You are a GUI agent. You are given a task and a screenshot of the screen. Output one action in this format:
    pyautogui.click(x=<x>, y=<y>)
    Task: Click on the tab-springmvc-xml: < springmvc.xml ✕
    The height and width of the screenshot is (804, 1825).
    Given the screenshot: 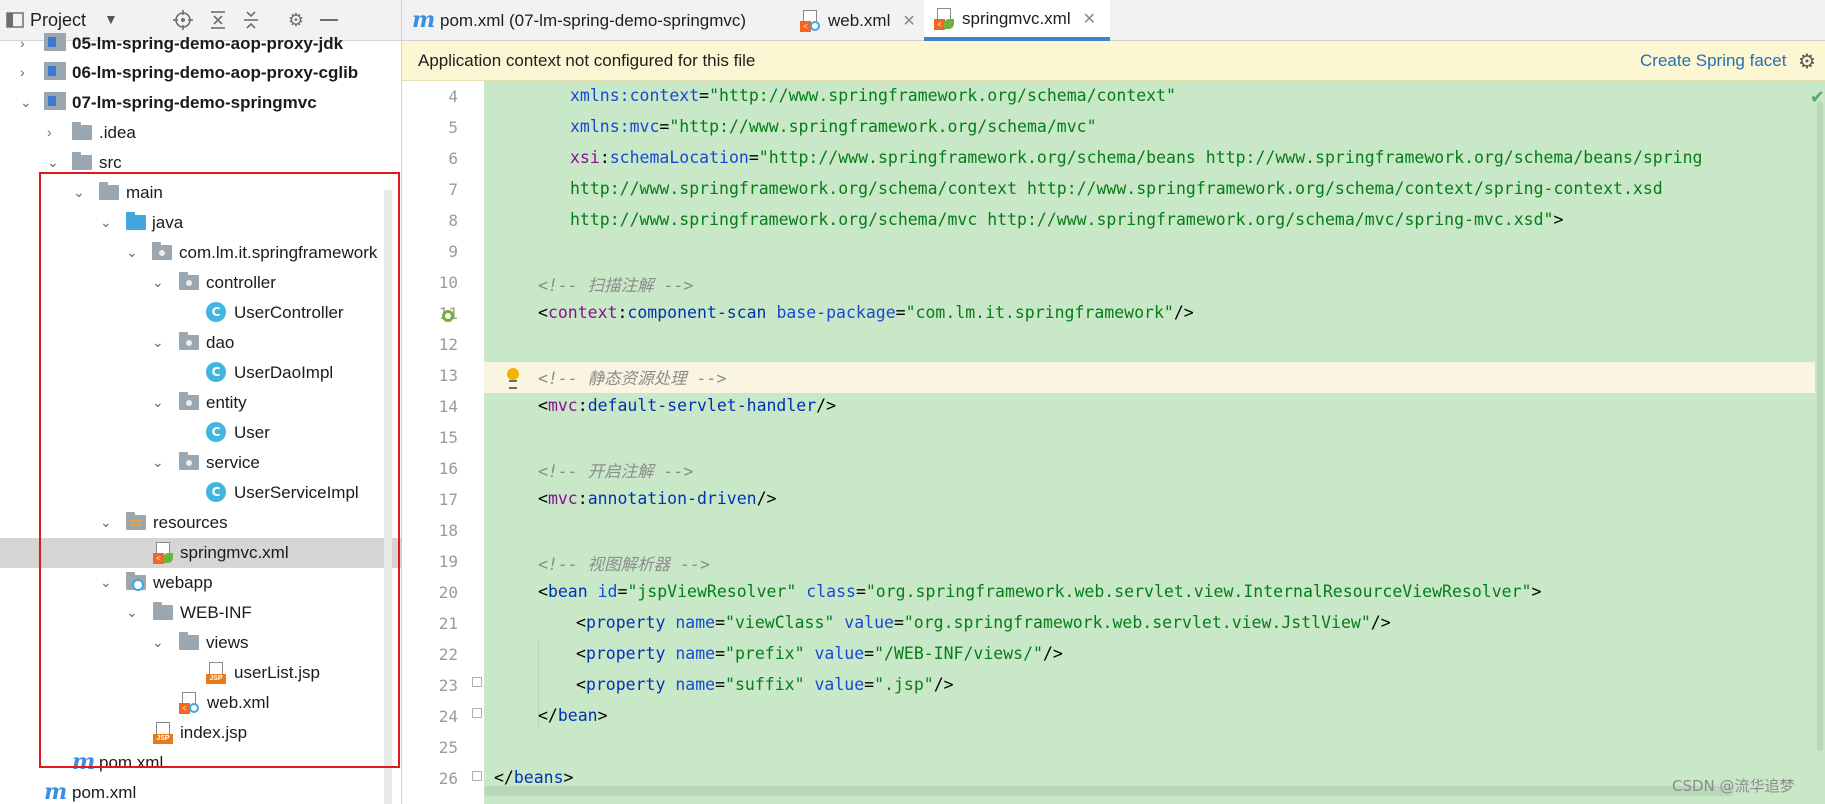 What is the action you would take?
    pyautogui.click(x=1017, y=20)
    